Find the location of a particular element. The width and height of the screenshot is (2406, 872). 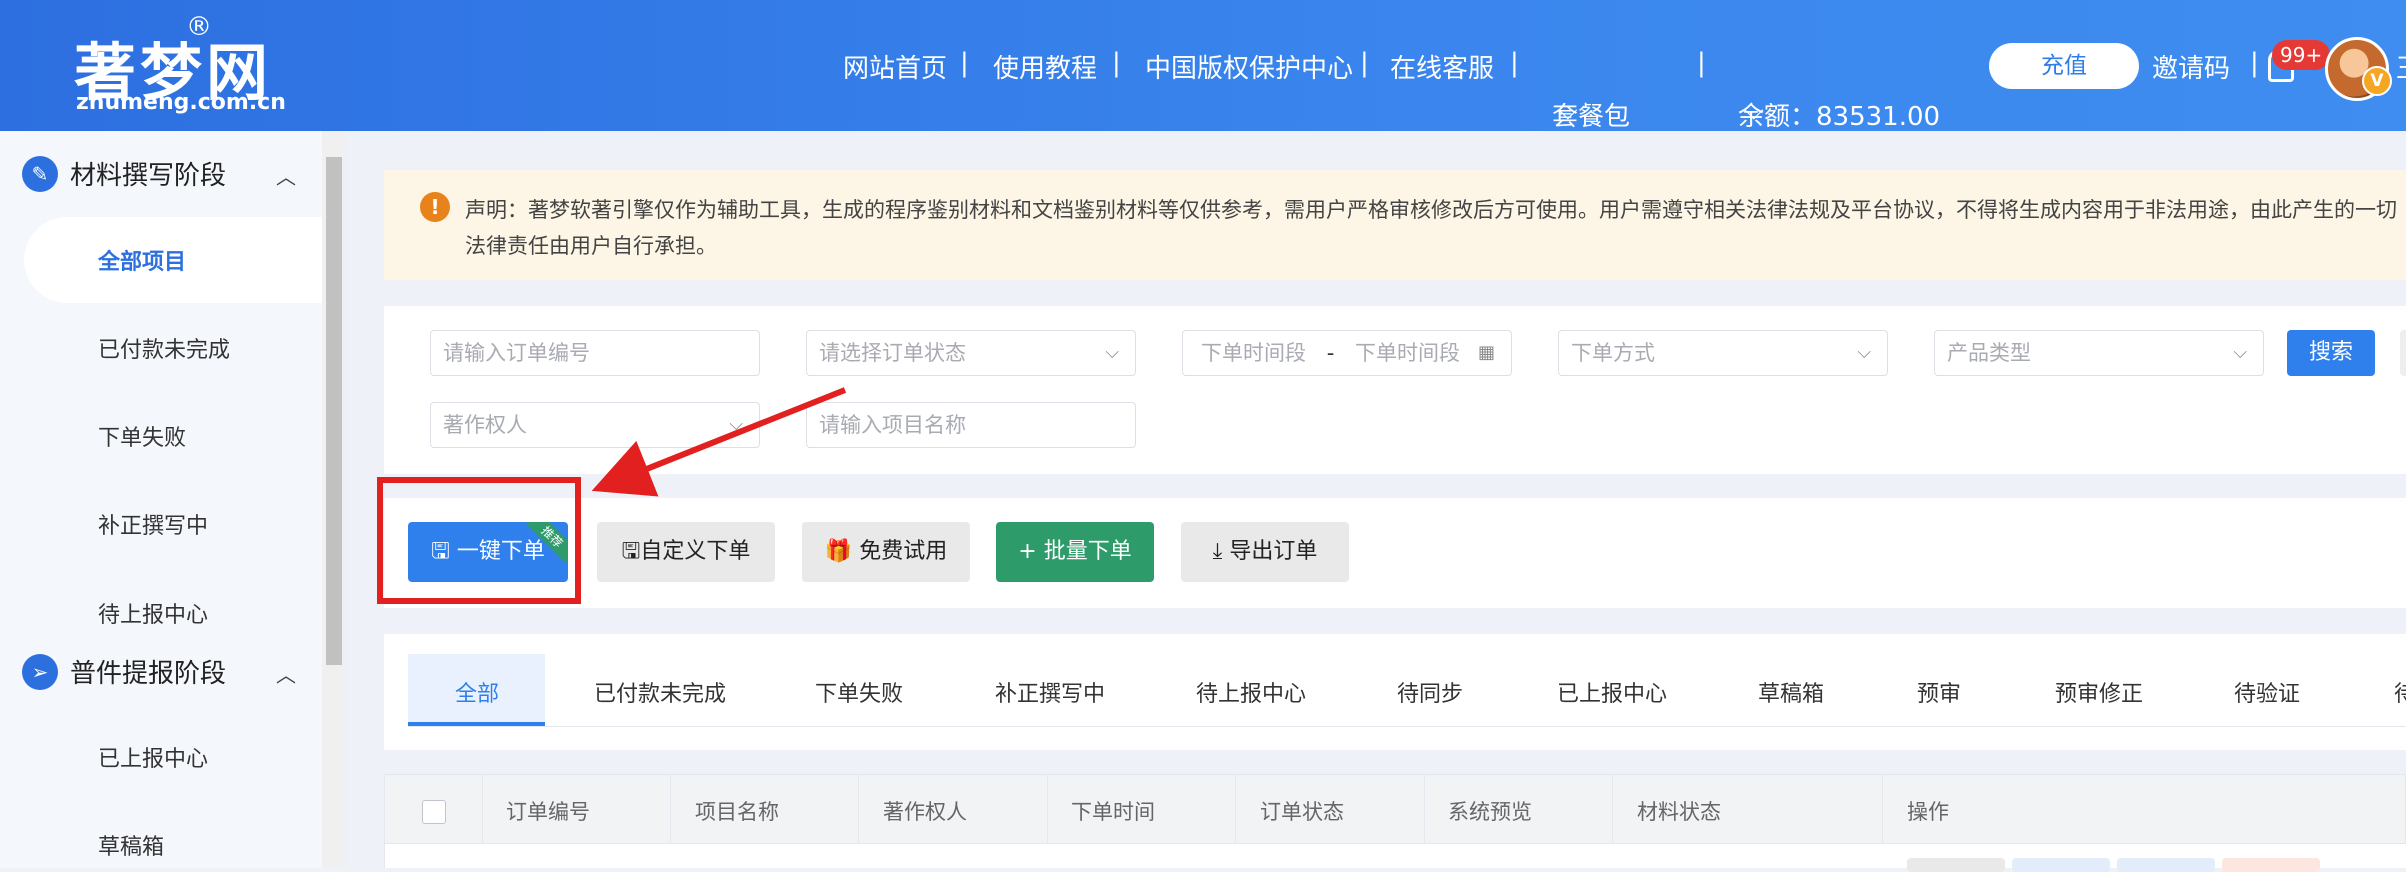

column-header-order-status: 订单状态 is located at coordinates (1302, 812).